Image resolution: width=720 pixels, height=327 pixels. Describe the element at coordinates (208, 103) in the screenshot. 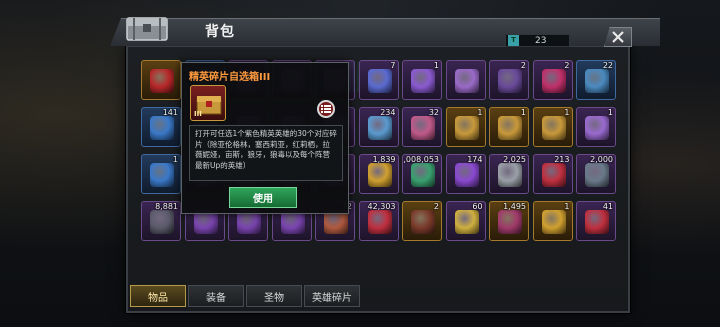

I see `tooltip-item-image: III` at that location.